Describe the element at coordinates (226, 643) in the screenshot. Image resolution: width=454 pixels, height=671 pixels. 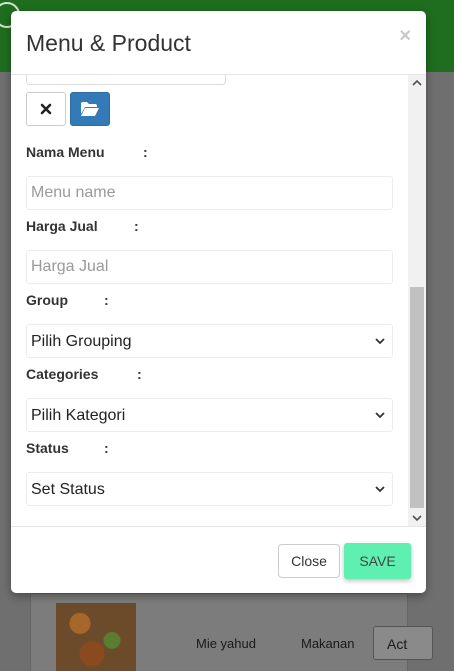
I see `product-name-cell: Mie yahud` at that location.